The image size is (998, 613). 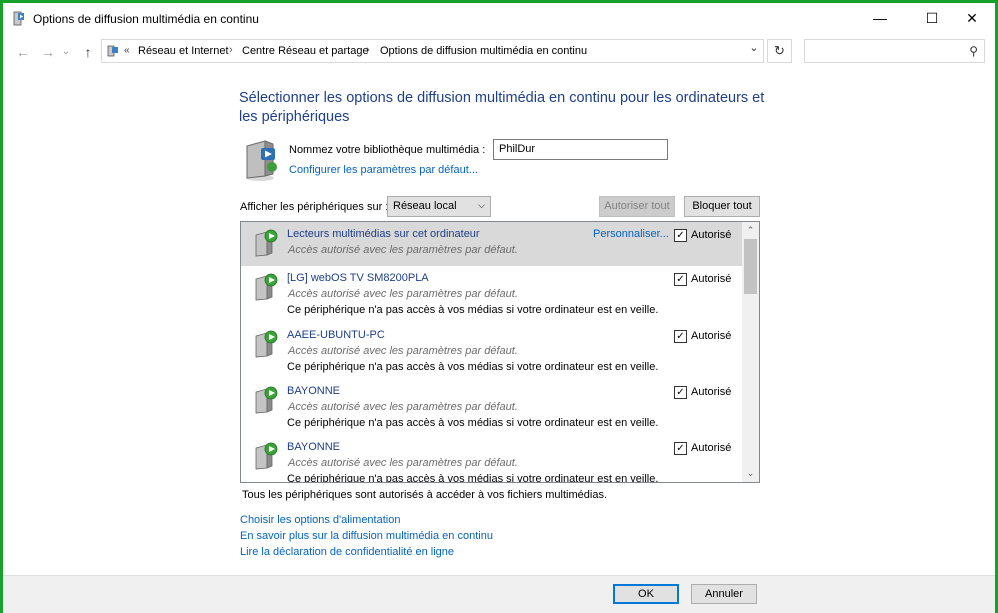 I want to click on network-select: Réseau local ⌵, so click(x=439, y=206).